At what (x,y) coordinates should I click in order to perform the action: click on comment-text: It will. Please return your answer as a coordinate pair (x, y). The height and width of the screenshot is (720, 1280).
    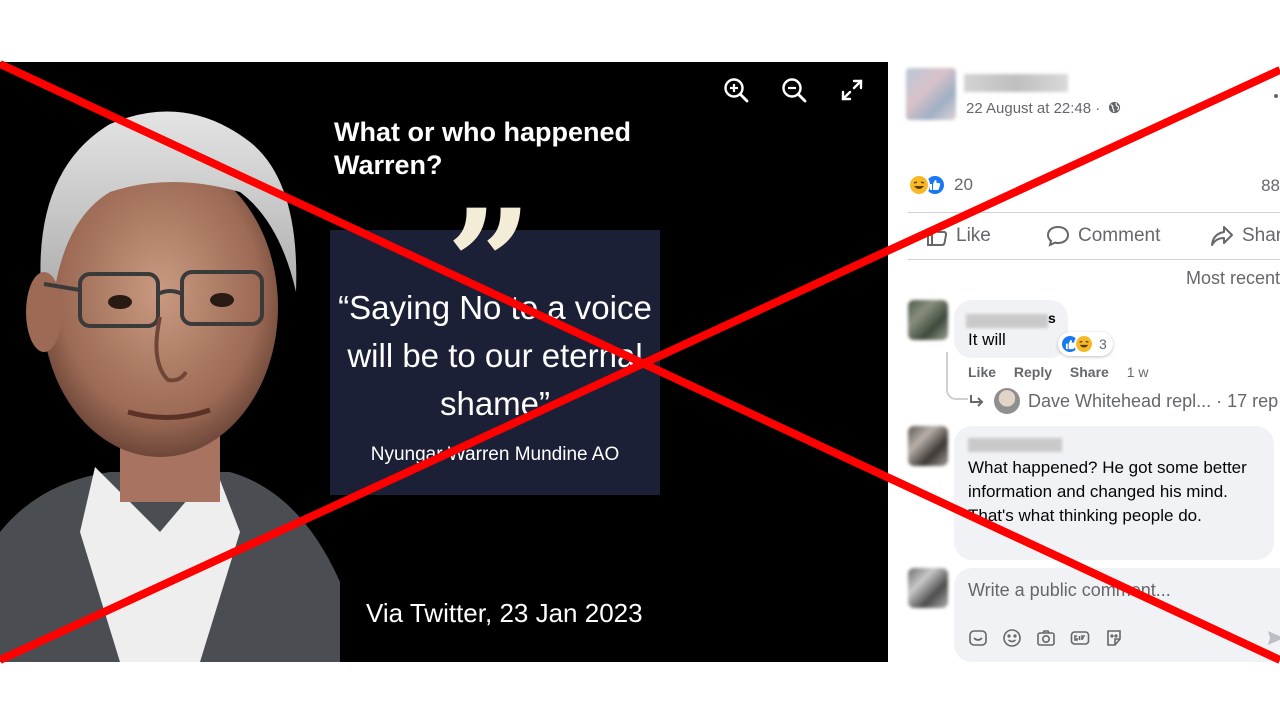
    Looking at the image, I should click on (987, 339).